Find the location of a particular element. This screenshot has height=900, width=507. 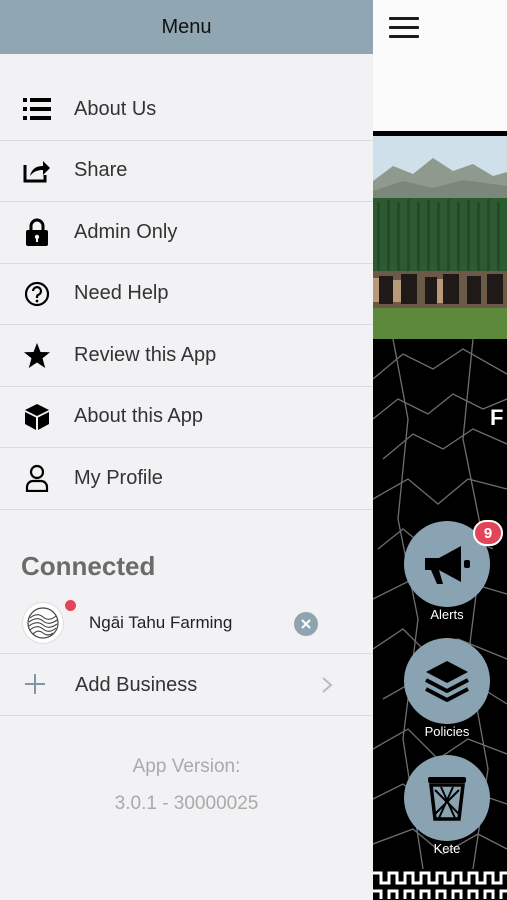

cube-icon is located at coordinates (37, 416).